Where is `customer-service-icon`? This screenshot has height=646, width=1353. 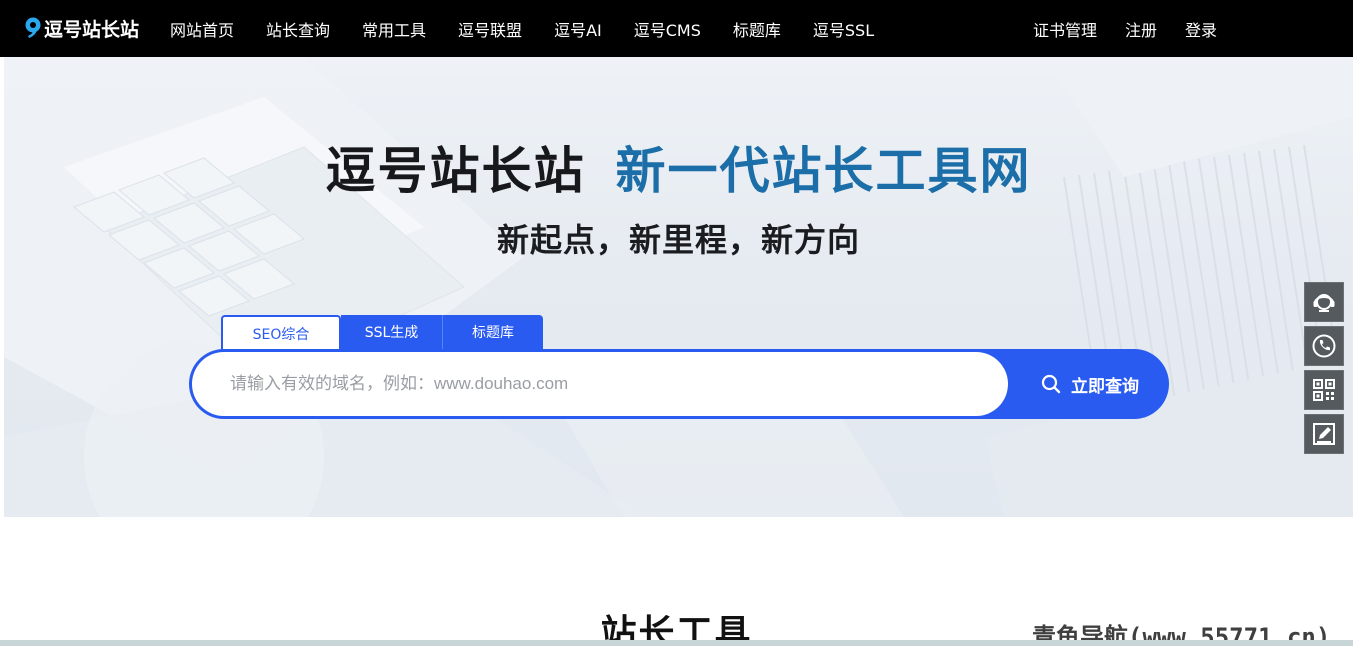
customer-service-icon is located at coordinates (1324, 303).